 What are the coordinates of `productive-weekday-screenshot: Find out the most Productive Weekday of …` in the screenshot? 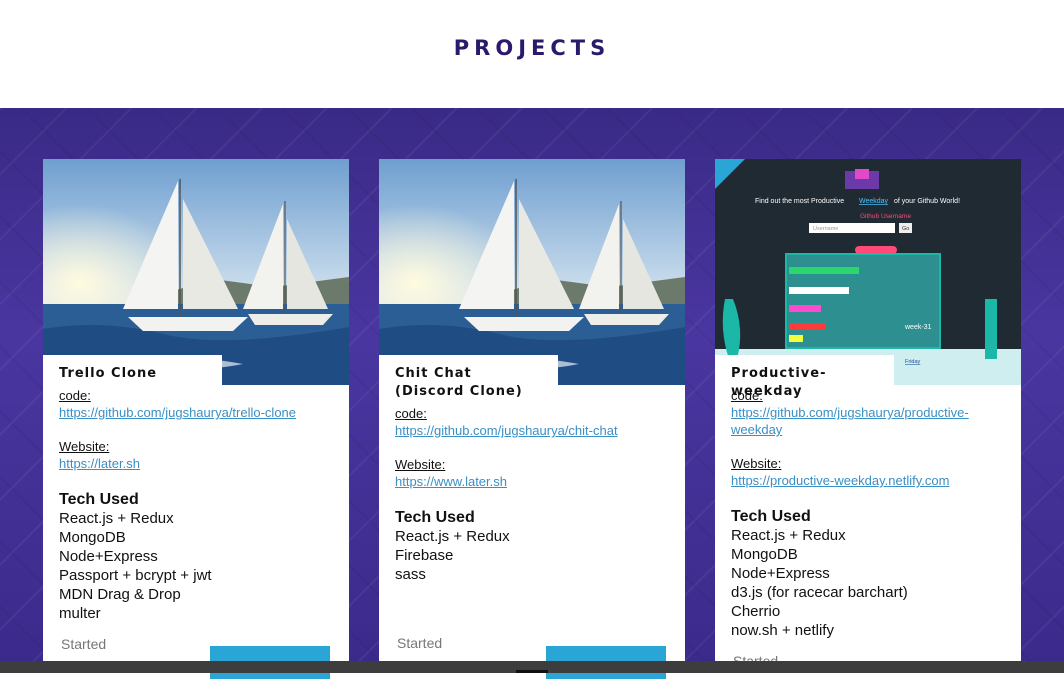 It's located at (868, 272).